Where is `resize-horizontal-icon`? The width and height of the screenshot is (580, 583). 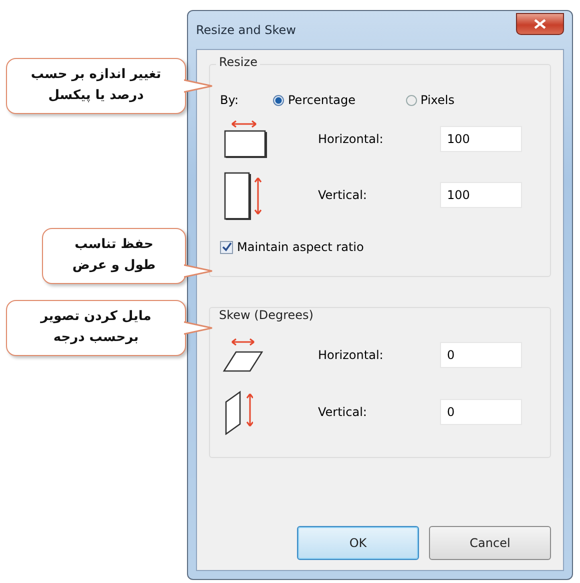 resize-horizontal-icon is located at coordinates (244, 138).